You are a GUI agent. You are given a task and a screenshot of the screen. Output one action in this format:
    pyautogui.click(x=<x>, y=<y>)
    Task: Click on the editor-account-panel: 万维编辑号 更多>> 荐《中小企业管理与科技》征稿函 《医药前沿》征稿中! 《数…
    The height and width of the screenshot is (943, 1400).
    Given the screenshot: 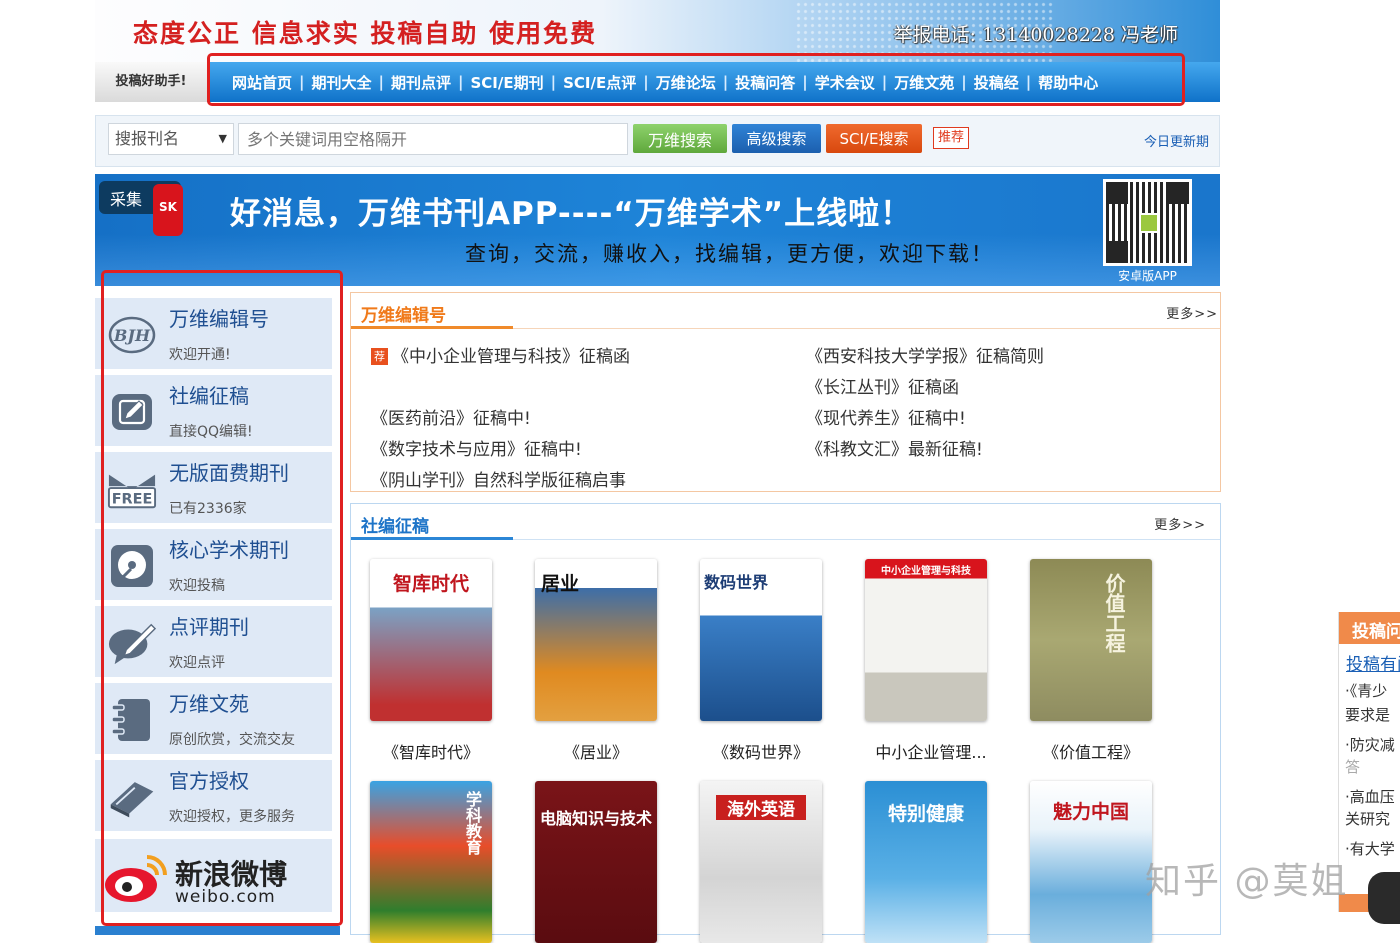 What is the action you would take?
    pyautogui.click(x=785, y=392)
    